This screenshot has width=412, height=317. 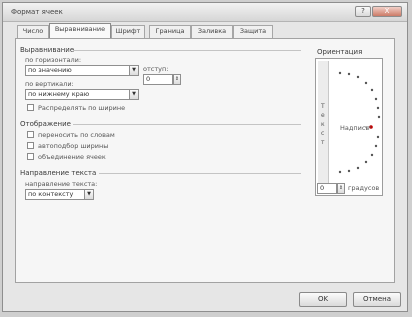 I want to click on vertical-dropdown-button: ▼, so click(x=134, y=94).